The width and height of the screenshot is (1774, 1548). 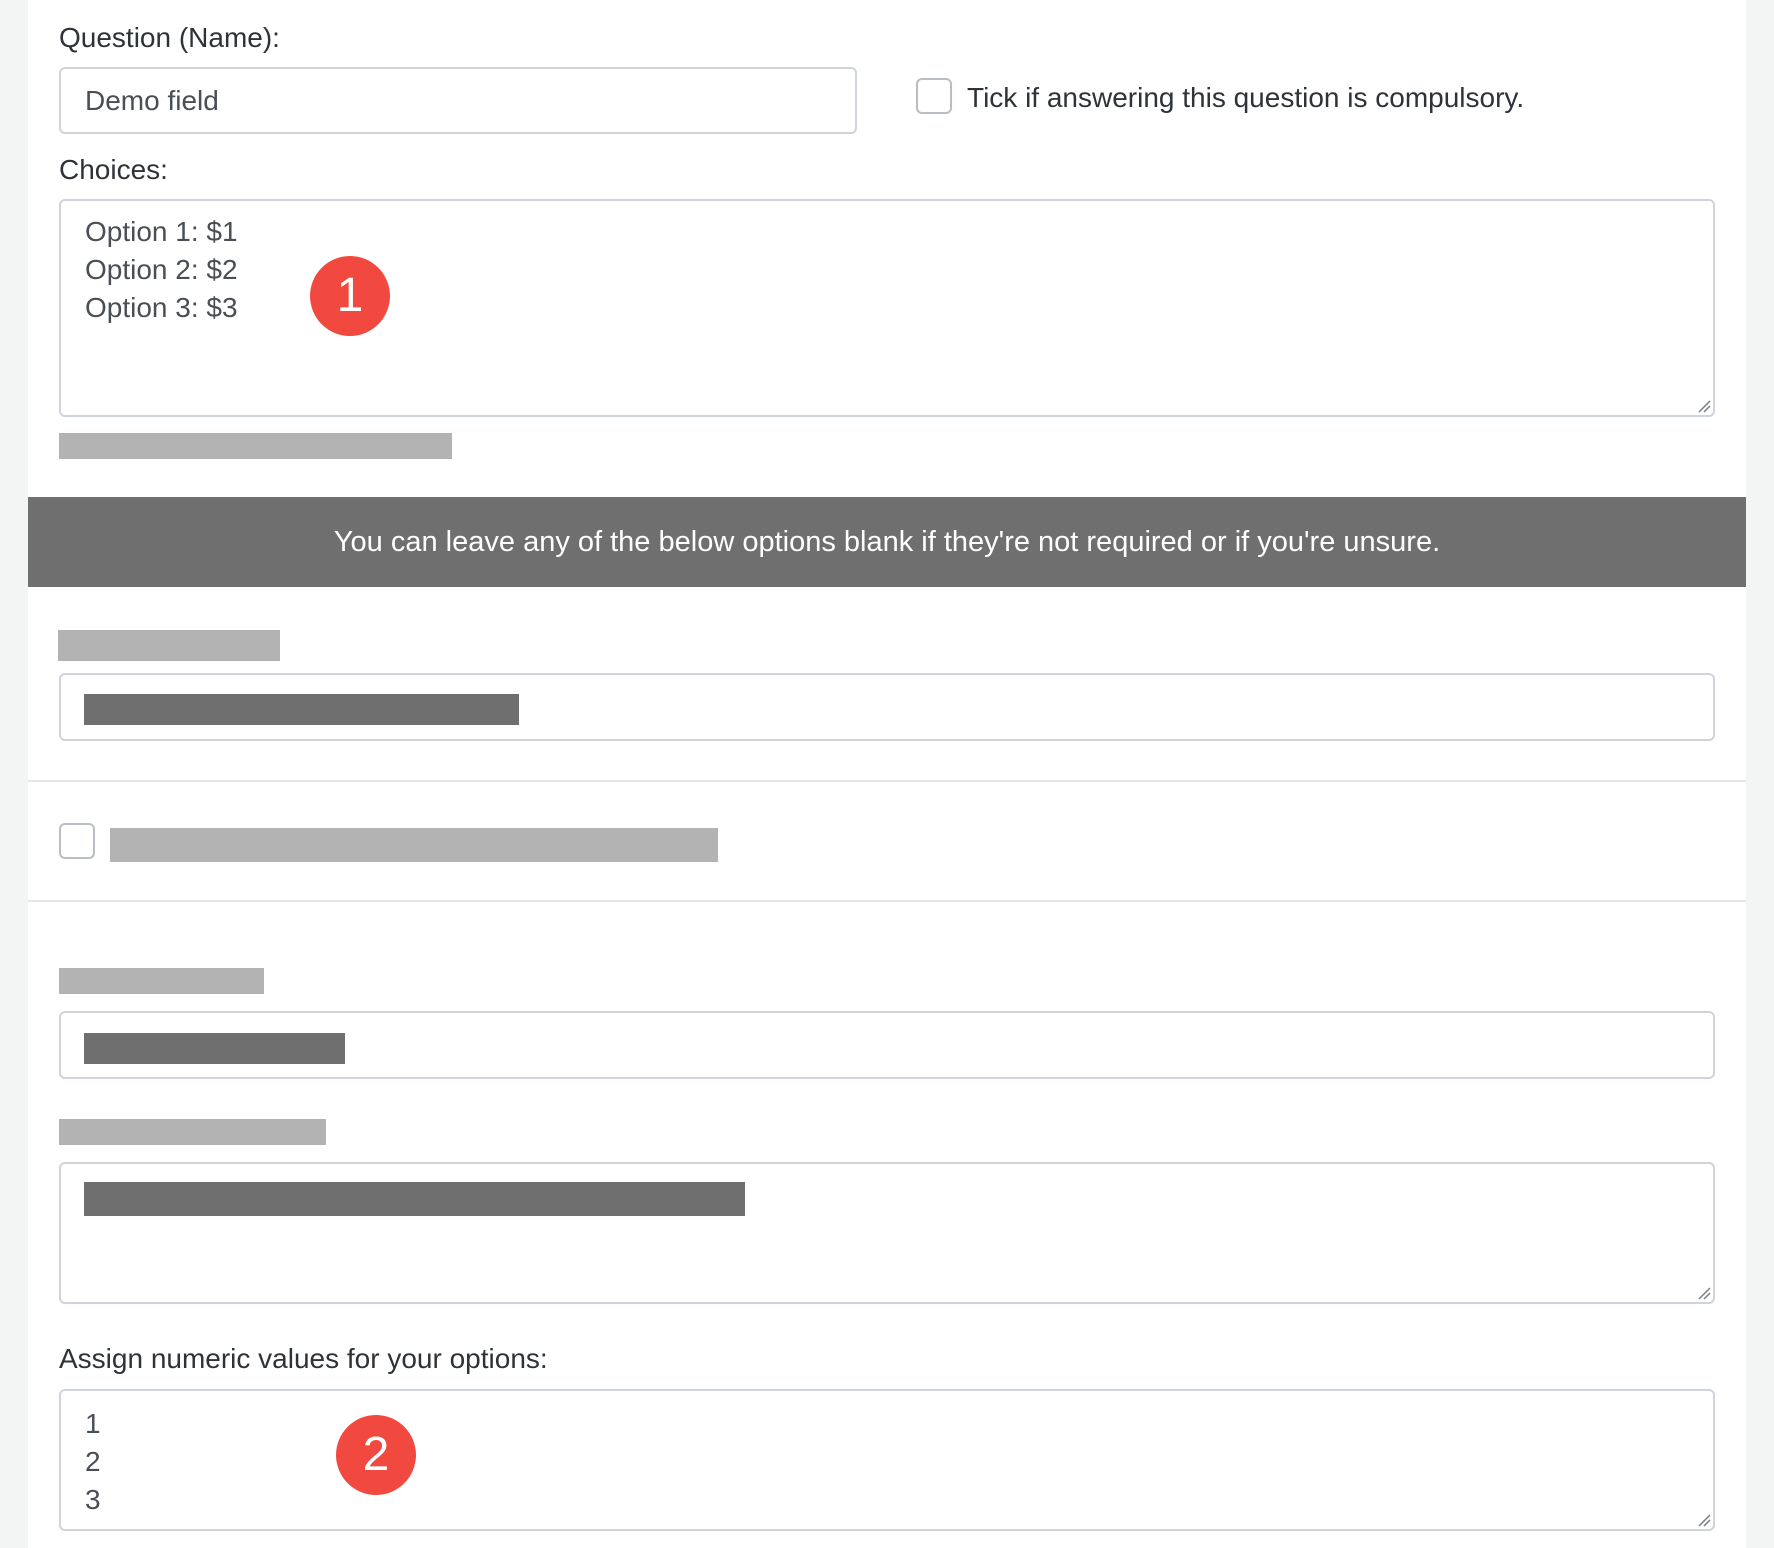 I want to click on numeric-line: 2, so click(x=93, y=1461).